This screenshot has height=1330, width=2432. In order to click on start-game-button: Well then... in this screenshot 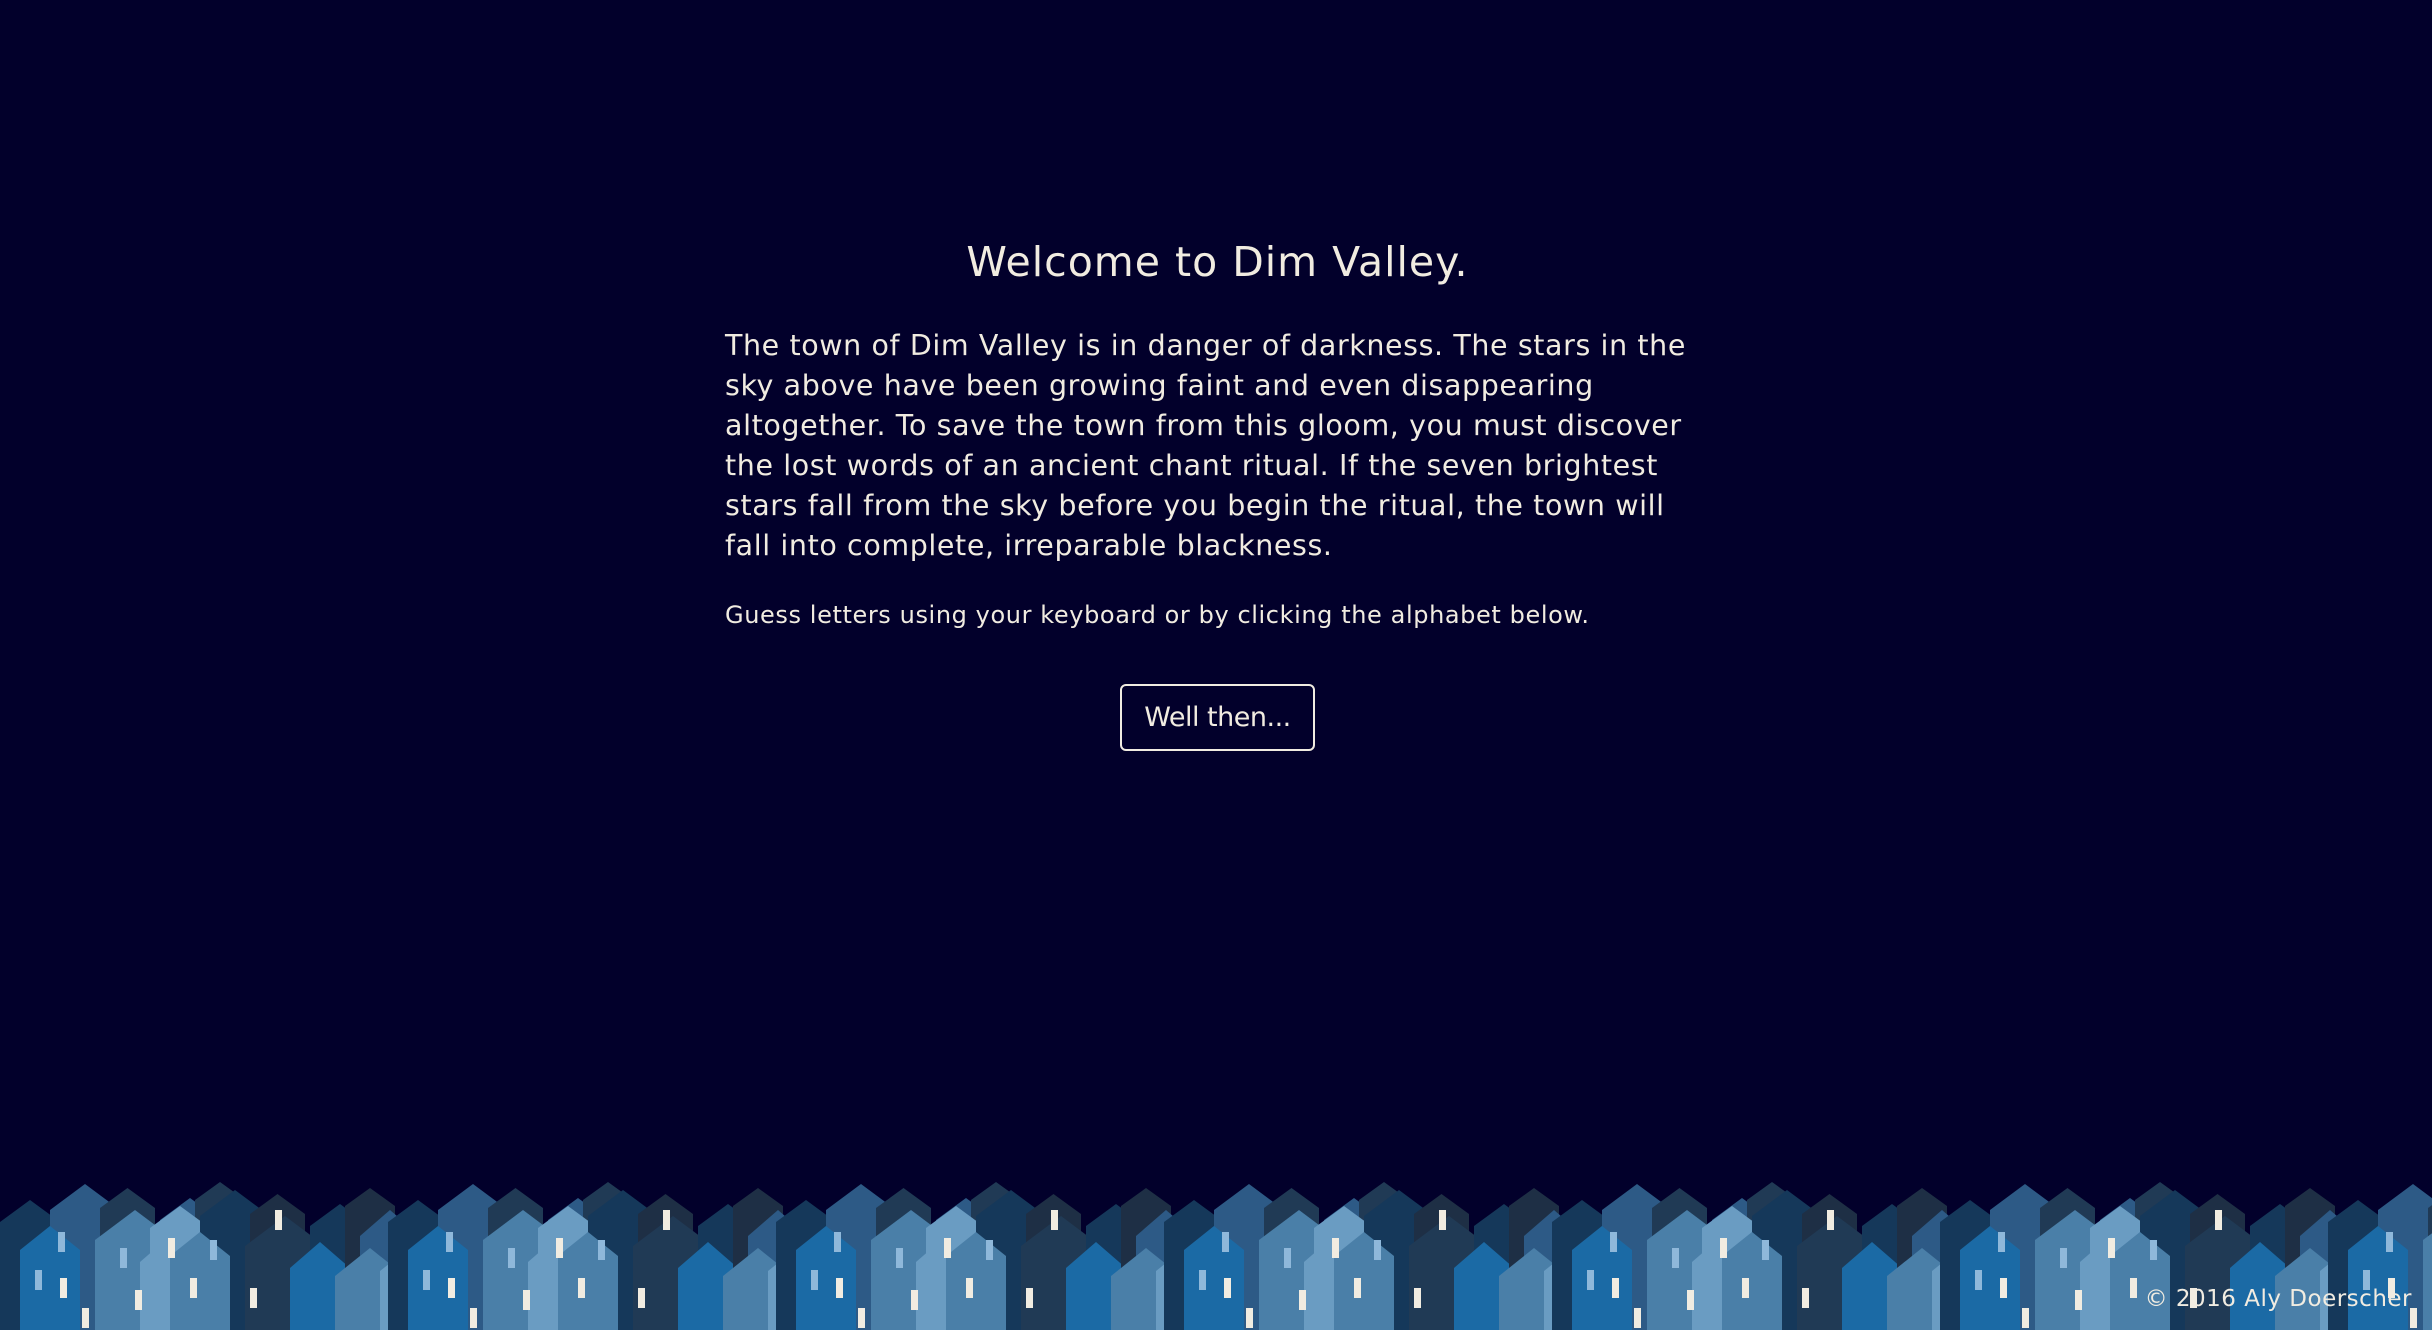, I will do `click(1217, 717)`.